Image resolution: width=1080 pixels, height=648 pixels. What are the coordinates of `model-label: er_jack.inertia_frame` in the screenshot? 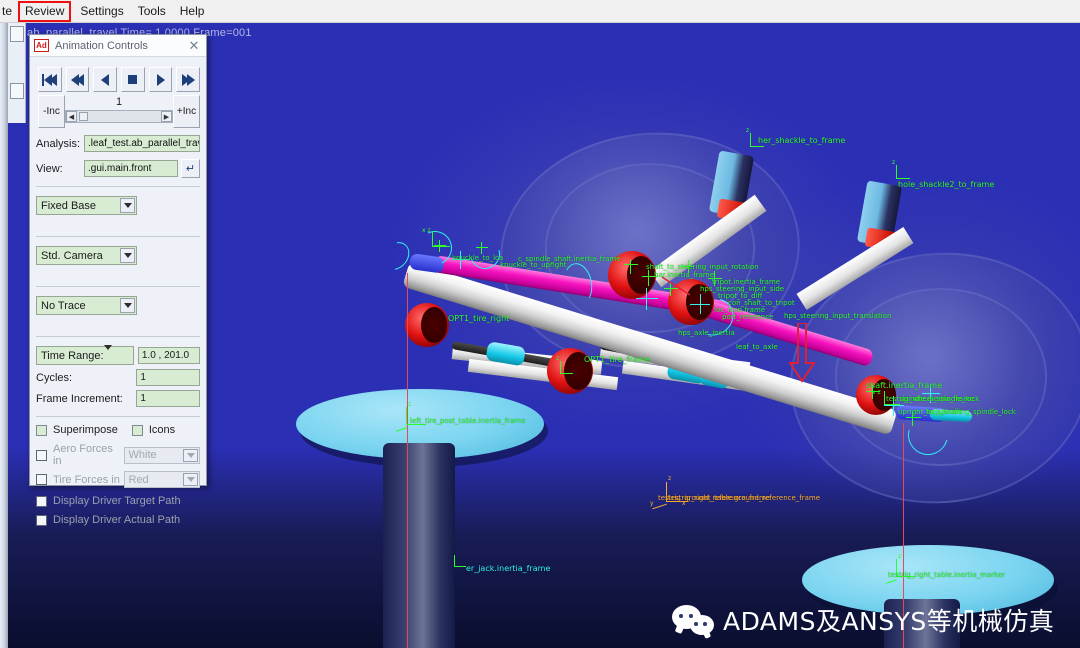 It's located at (508, 568).